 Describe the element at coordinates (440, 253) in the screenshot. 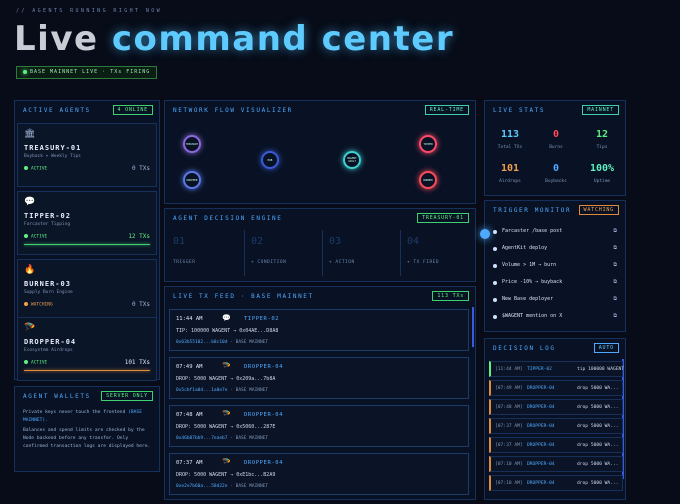

I see `engine-step-tx-fired: 04 + TX FIRED` at that location.